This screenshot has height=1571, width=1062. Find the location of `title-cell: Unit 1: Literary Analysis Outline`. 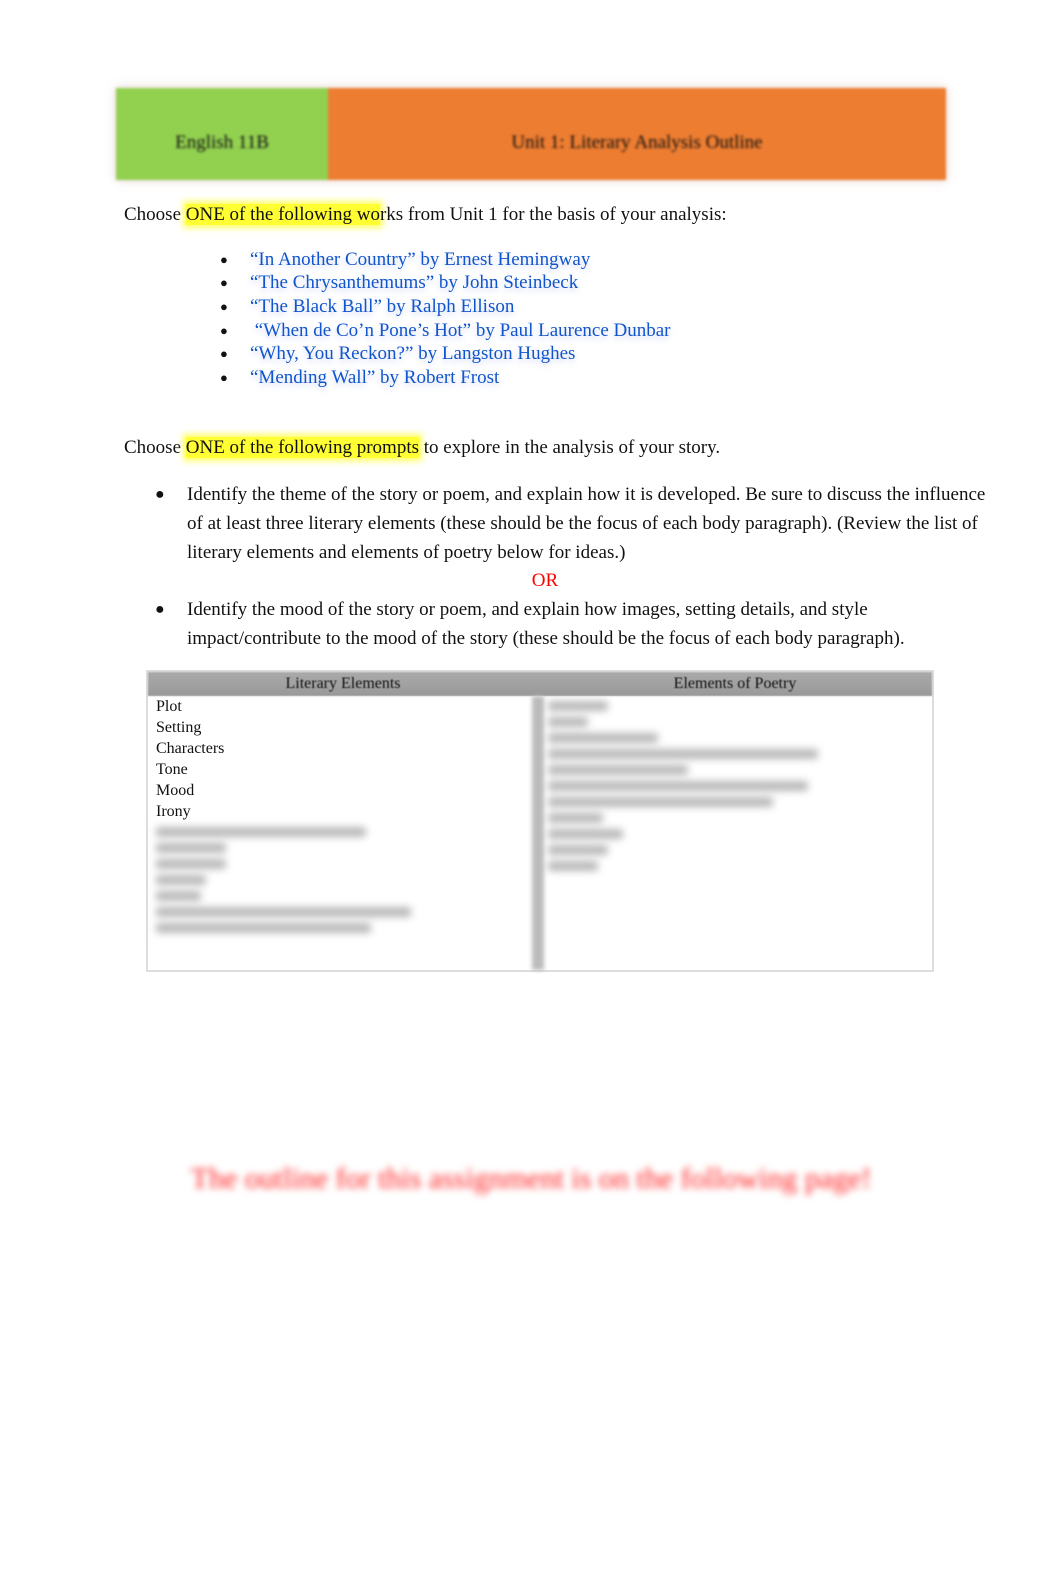

title-cell: Unit 1: Literary Analysis Outline is located at coordinates (637, 134).